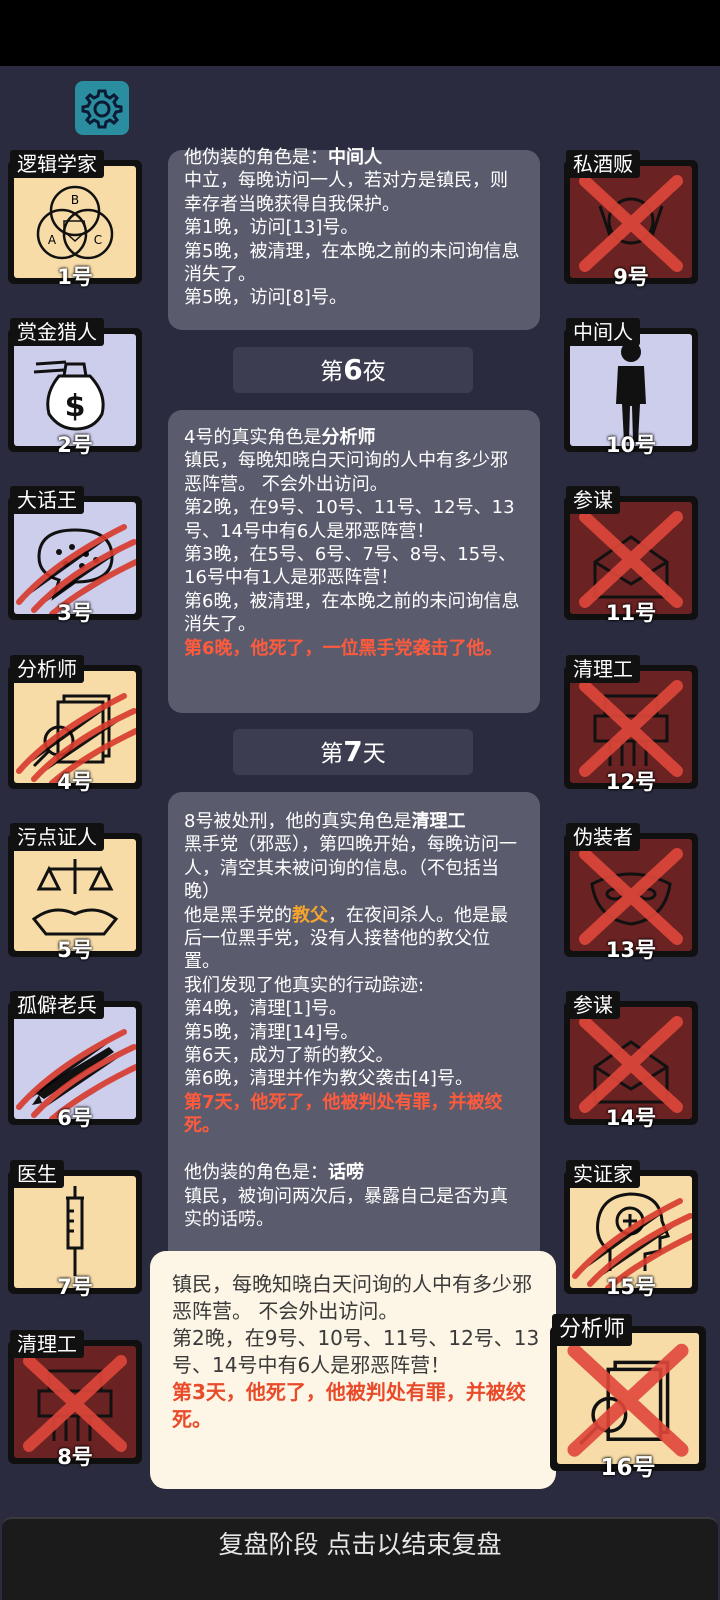 The width and height of the screenshot is (720, 1600). What do you see at coordinates (47, 500) in the screenshot?
I see `role-label: 大话王` at bounding box center [47, 500].